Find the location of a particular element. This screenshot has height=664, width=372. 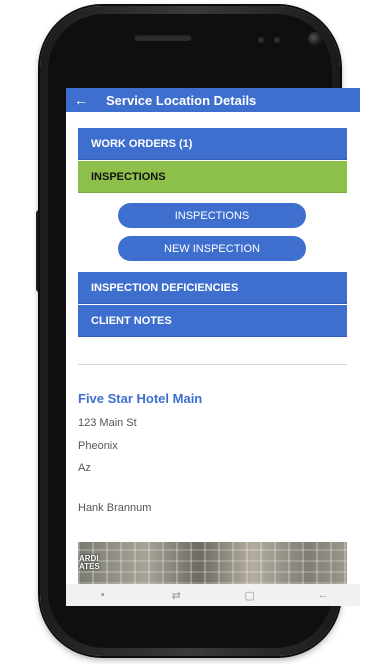

map-label-text: ARDI ATES is located at coordinates (89, 562).